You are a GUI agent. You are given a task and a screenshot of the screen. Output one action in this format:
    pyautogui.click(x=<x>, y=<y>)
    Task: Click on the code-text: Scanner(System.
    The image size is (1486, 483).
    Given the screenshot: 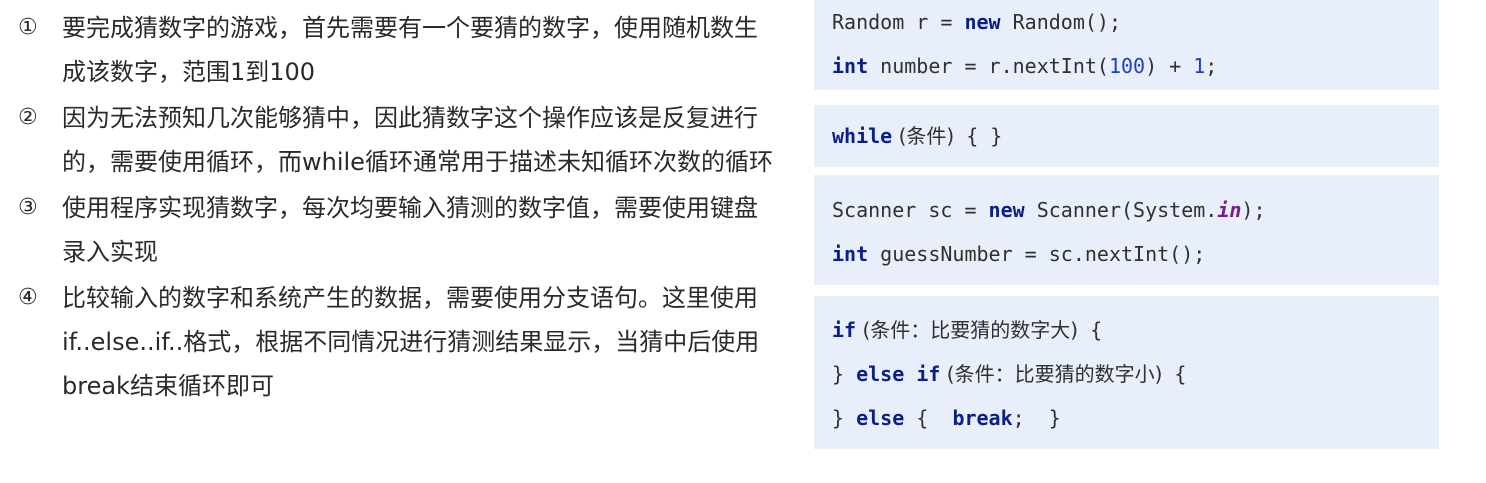 What is the action you would take?
    pyautogui.click(x=1121, y=210)
    